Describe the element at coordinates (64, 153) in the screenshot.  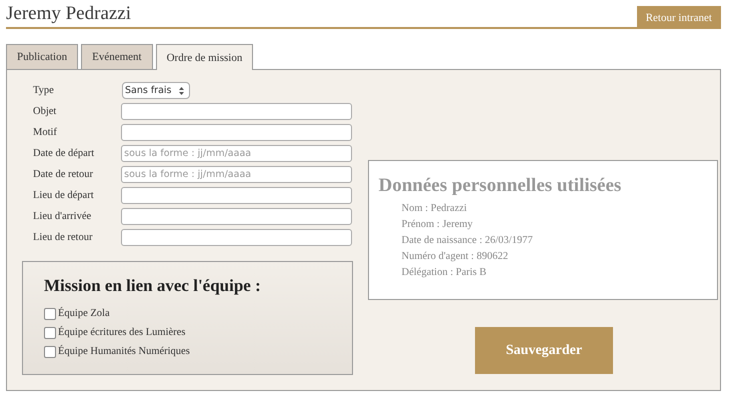
I see `field-label: Date de départ` at that location.